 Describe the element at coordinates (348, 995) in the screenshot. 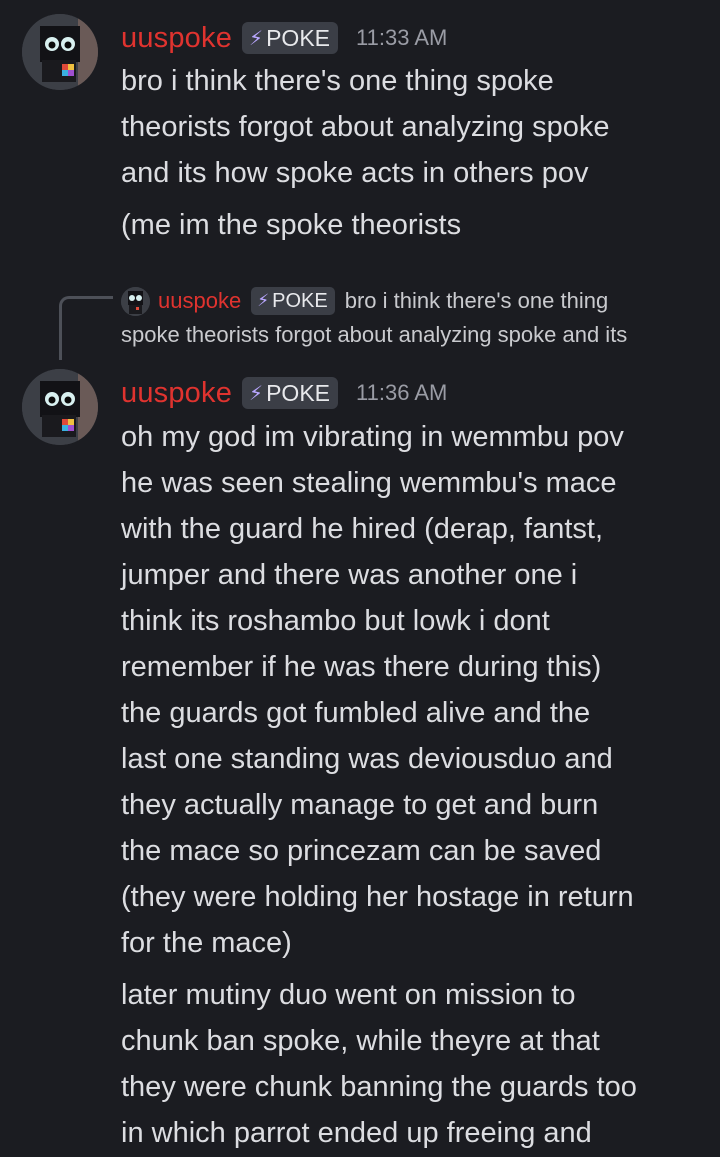

I see `message-line: later mutiny duo went on mission to` at that location.